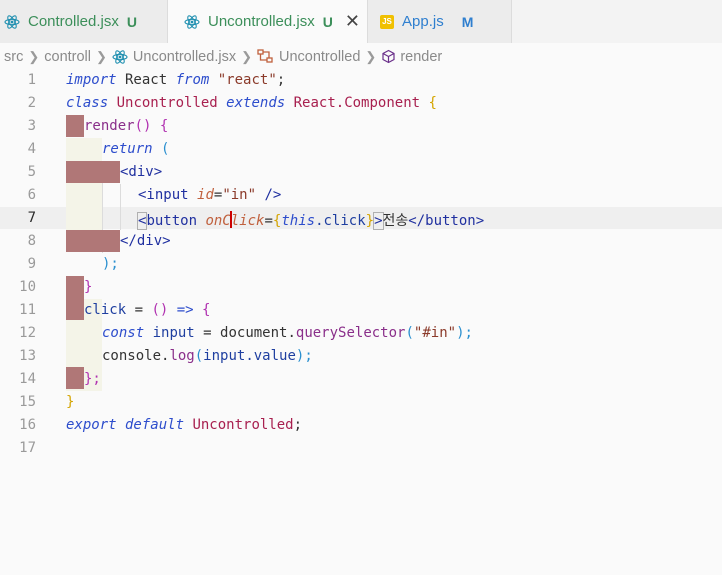  I want to click on line-number: 6, so click(31, 195).